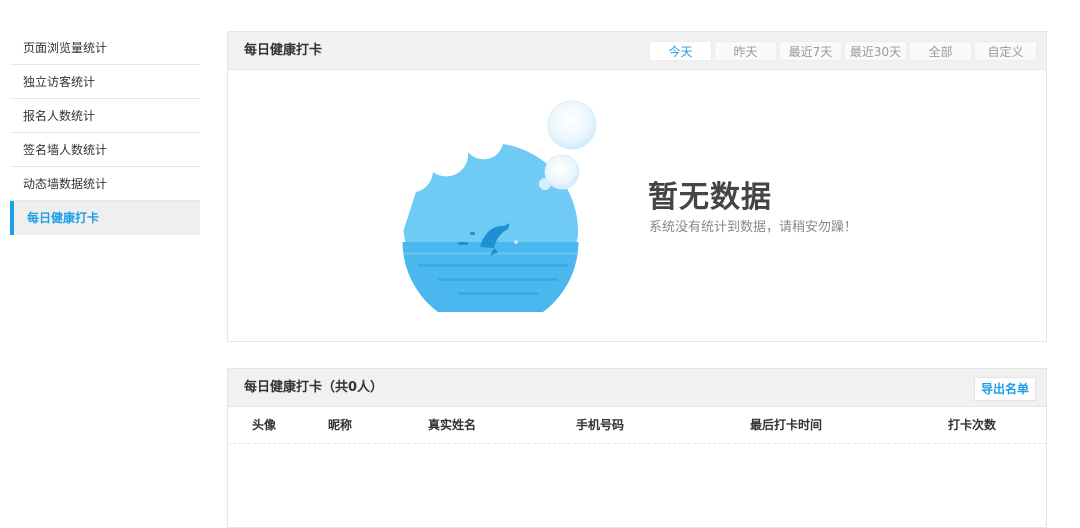 This screenshot has height=528, width=1080. I want to click on table-header: 头像 昵称 真实姓名 手机号码 最后打卡时间 打卡次数, so click(637, 425).